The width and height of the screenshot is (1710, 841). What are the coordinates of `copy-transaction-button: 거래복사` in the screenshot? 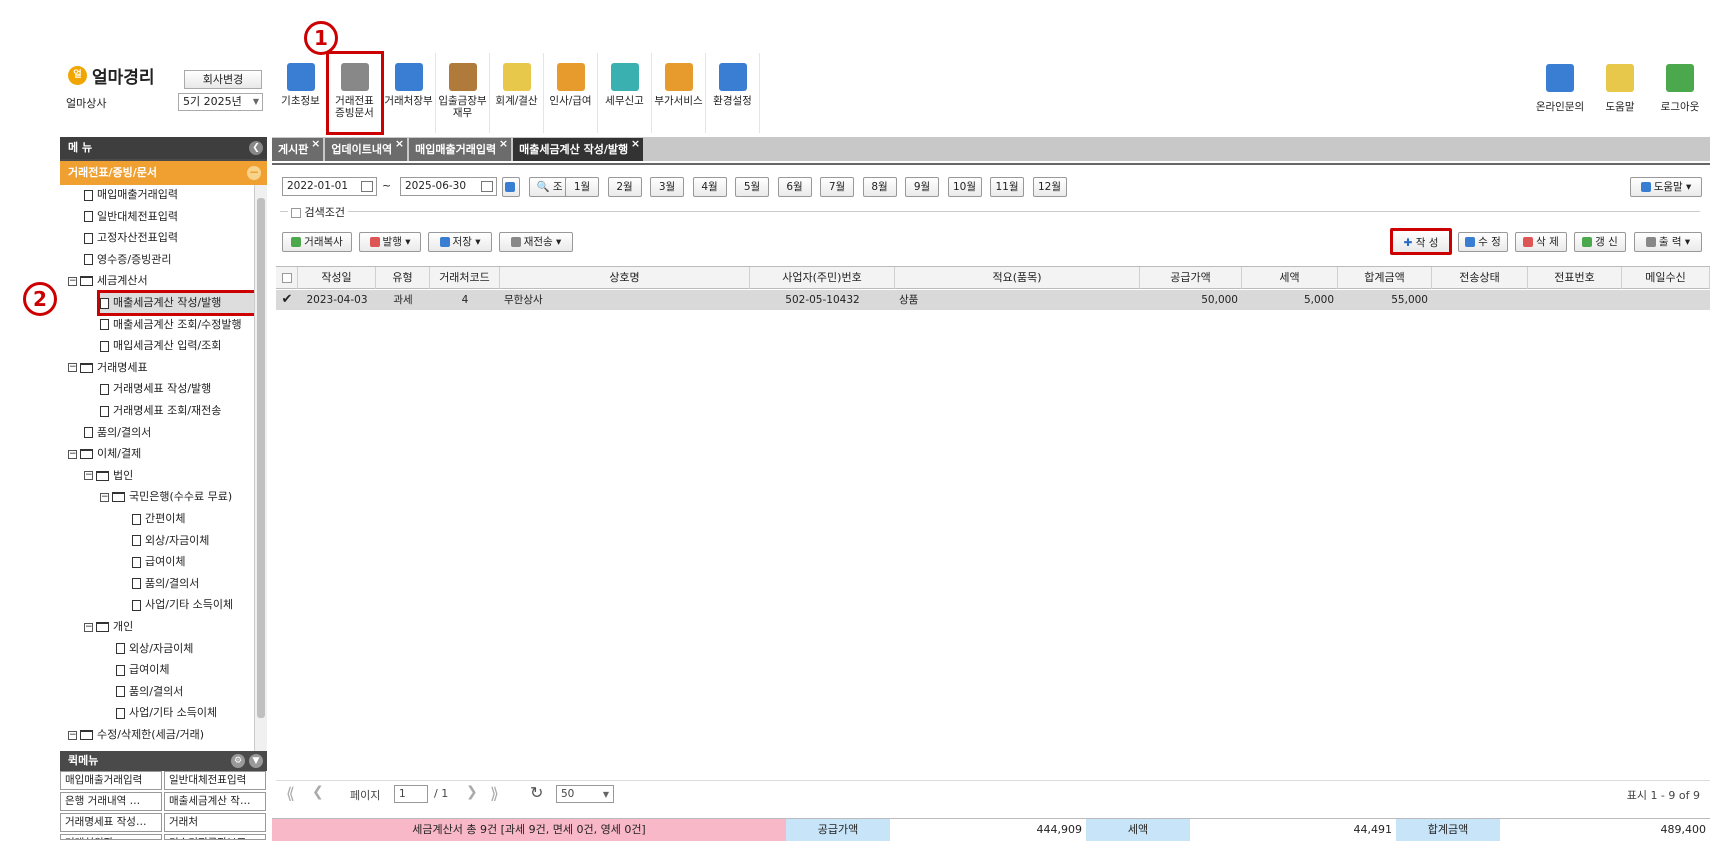 It's located at (317, 242).